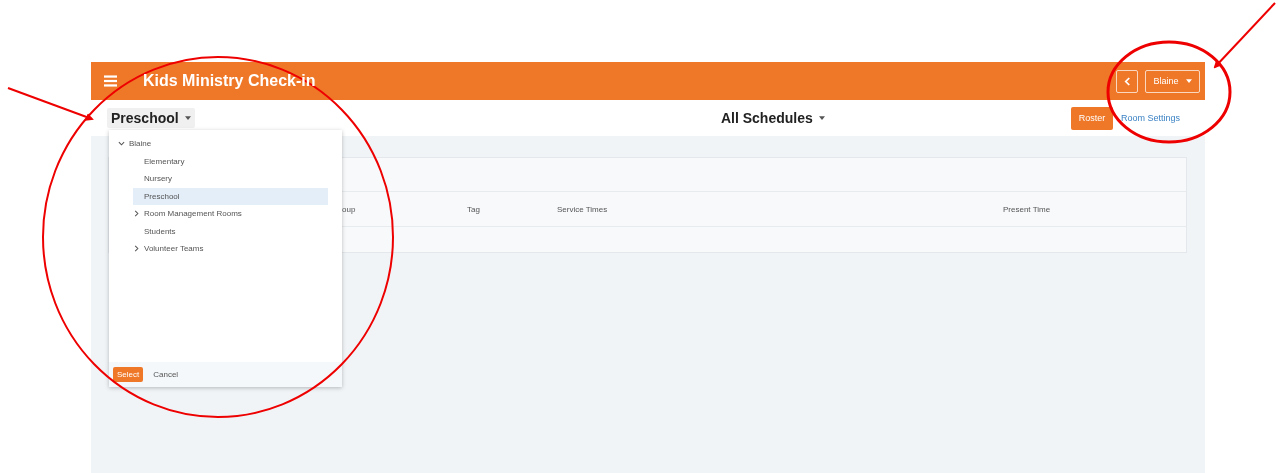 Image resolution: width=1278 pixels, height=473 pixels. Describe the element at coordinates (230, 161) in the screenshot. I see `tree-item: Elementary` at that location.